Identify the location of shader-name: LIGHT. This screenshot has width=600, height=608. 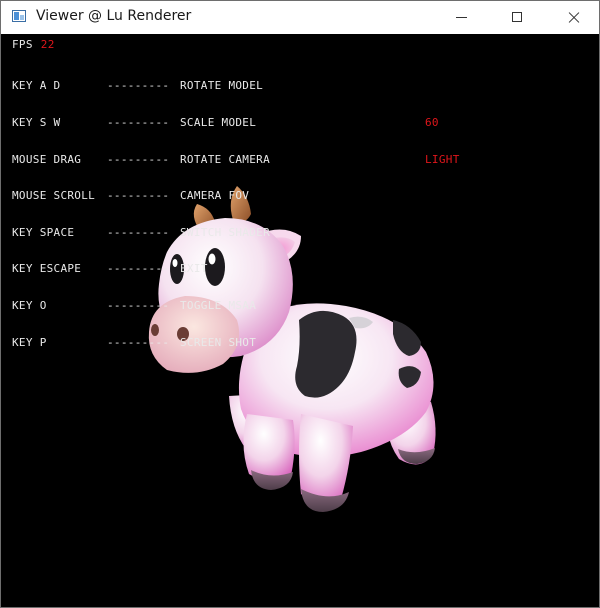
(442, 160).